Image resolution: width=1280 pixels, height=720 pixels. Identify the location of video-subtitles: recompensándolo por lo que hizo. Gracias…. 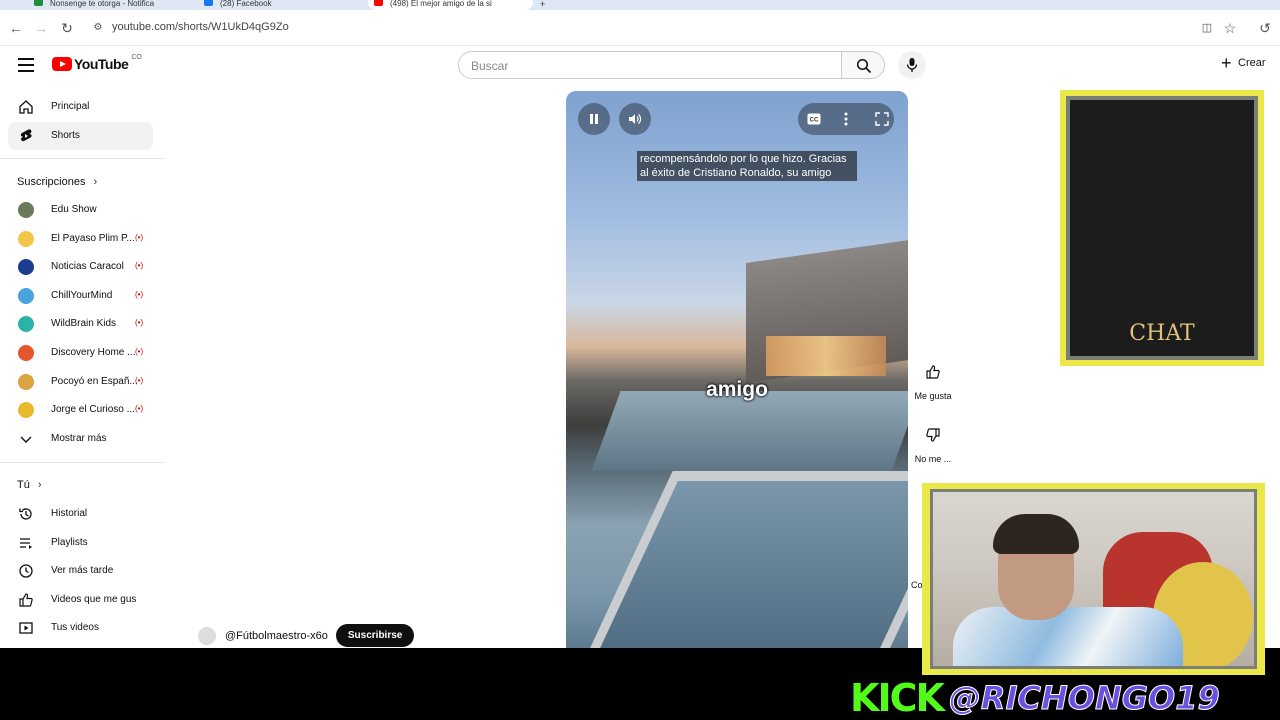
(747, 166).